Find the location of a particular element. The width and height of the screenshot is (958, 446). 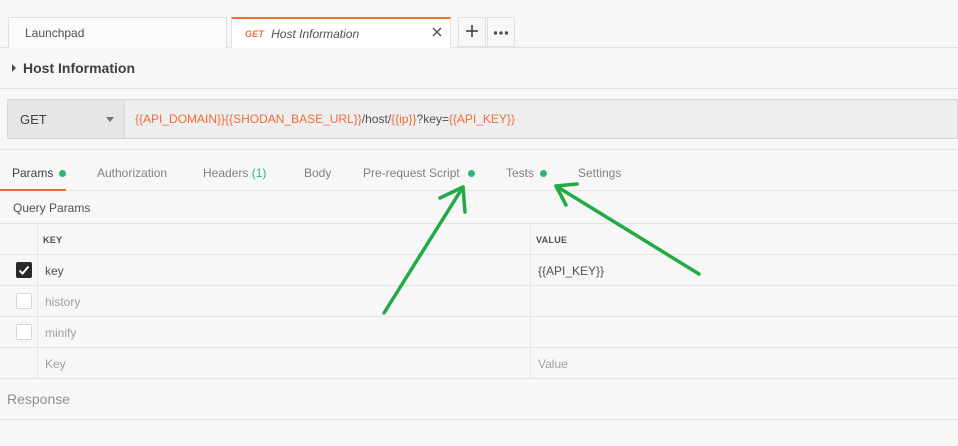

tab-method-label: GET is located at coordinates (255, 33).